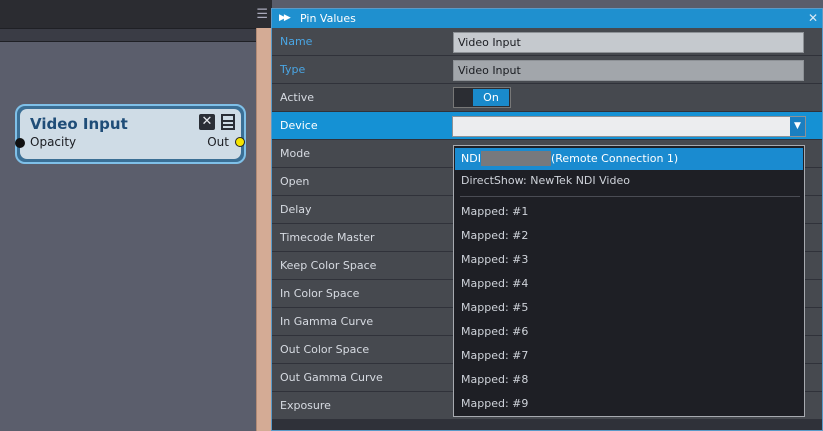  Describe the element at coordinates (547, 98) in the screenshot. I see `property-row-active: Active On` at that location.